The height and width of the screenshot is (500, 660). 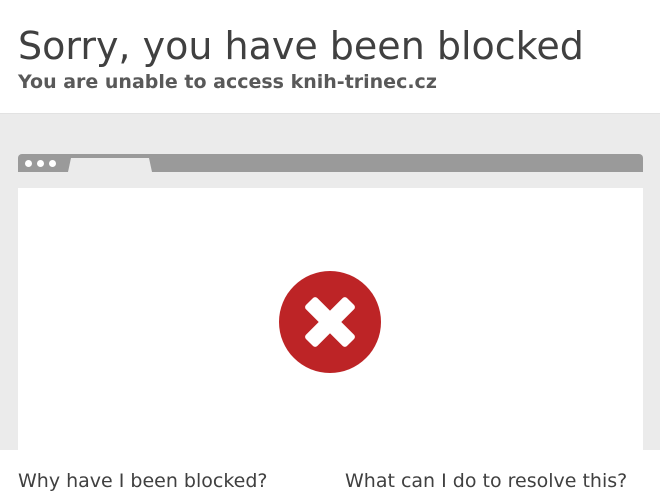 What do you see at coordinates (227, 82) in the screenshot?
I see `page-subtitle: You are unable to access knih-trinec.cz` at bounding box center [227, 82].